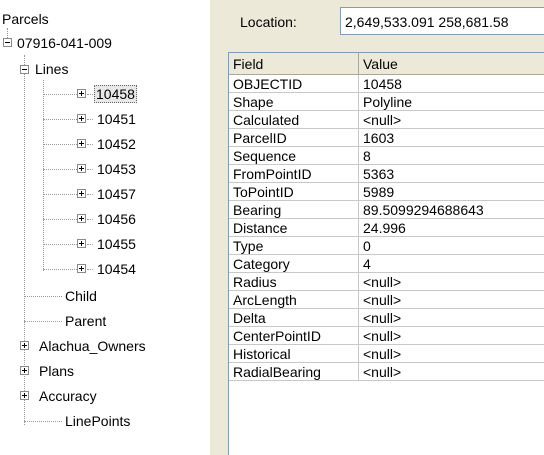  I want to click on field-value-cell: Polyline, so click(451, 102).